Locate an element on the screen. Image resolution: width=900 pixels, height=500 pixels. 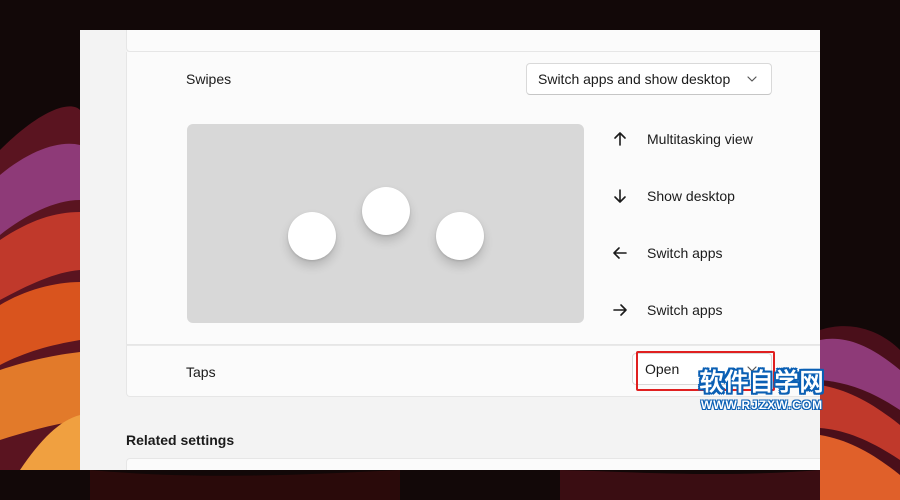
gesture-label: Show desktop is located at coordinates (691, 196).